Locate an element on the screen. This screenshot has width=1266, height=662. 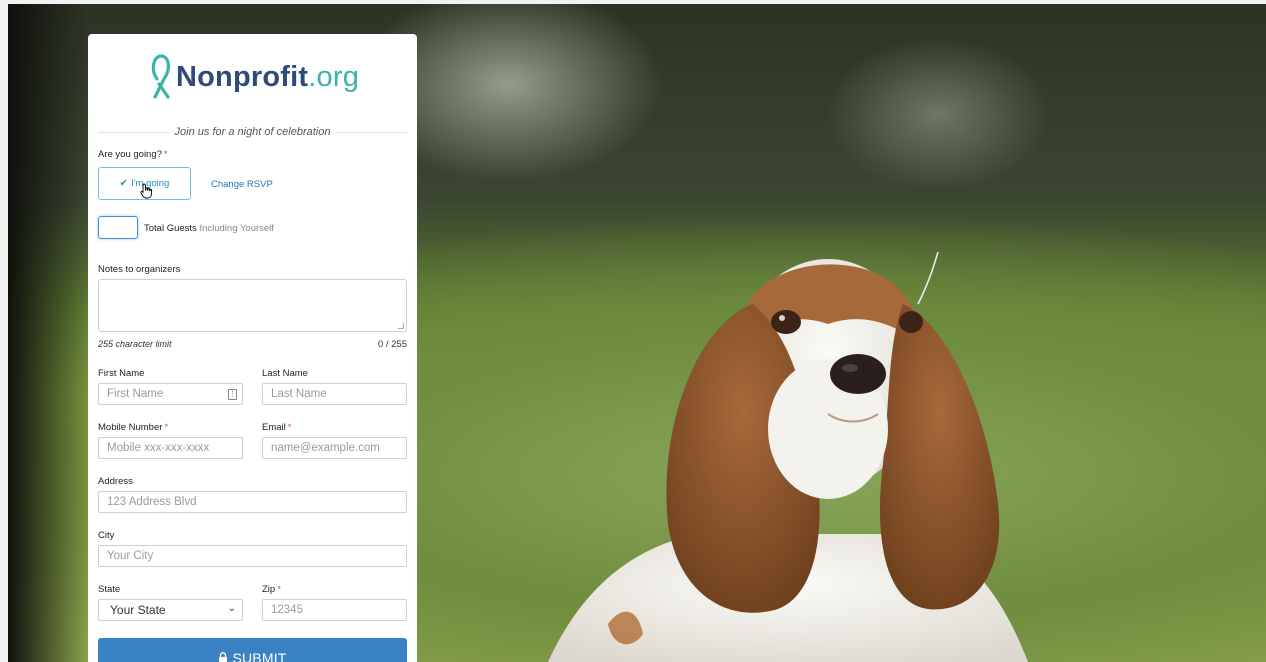
email-input: name@example.com is located at coordinates (334, 448).